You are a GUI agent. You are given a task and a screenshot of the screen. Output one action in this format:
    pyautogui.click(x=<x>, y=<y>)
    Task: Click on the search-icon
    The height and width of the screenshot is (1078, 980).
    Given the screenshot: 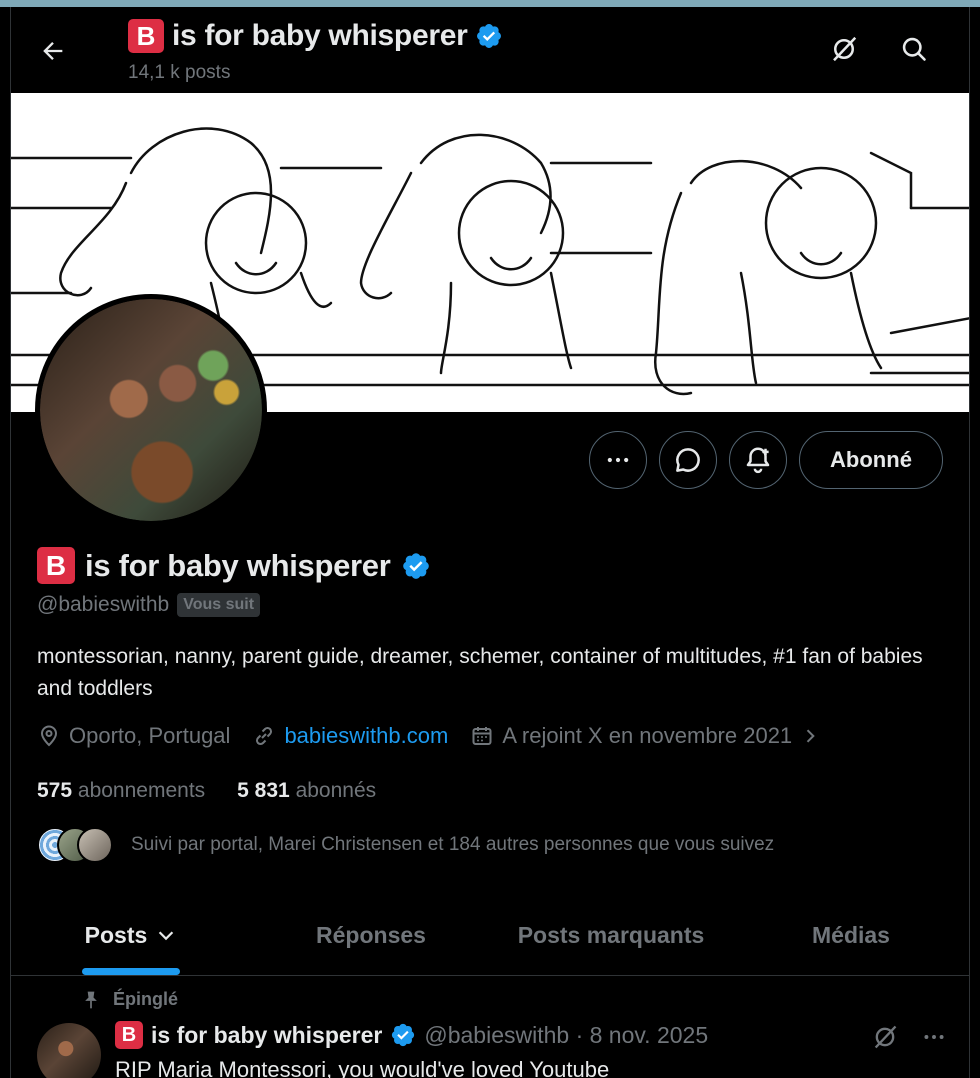 What is the action you would take?
    pyautogui.click(x=914, y=49)
    